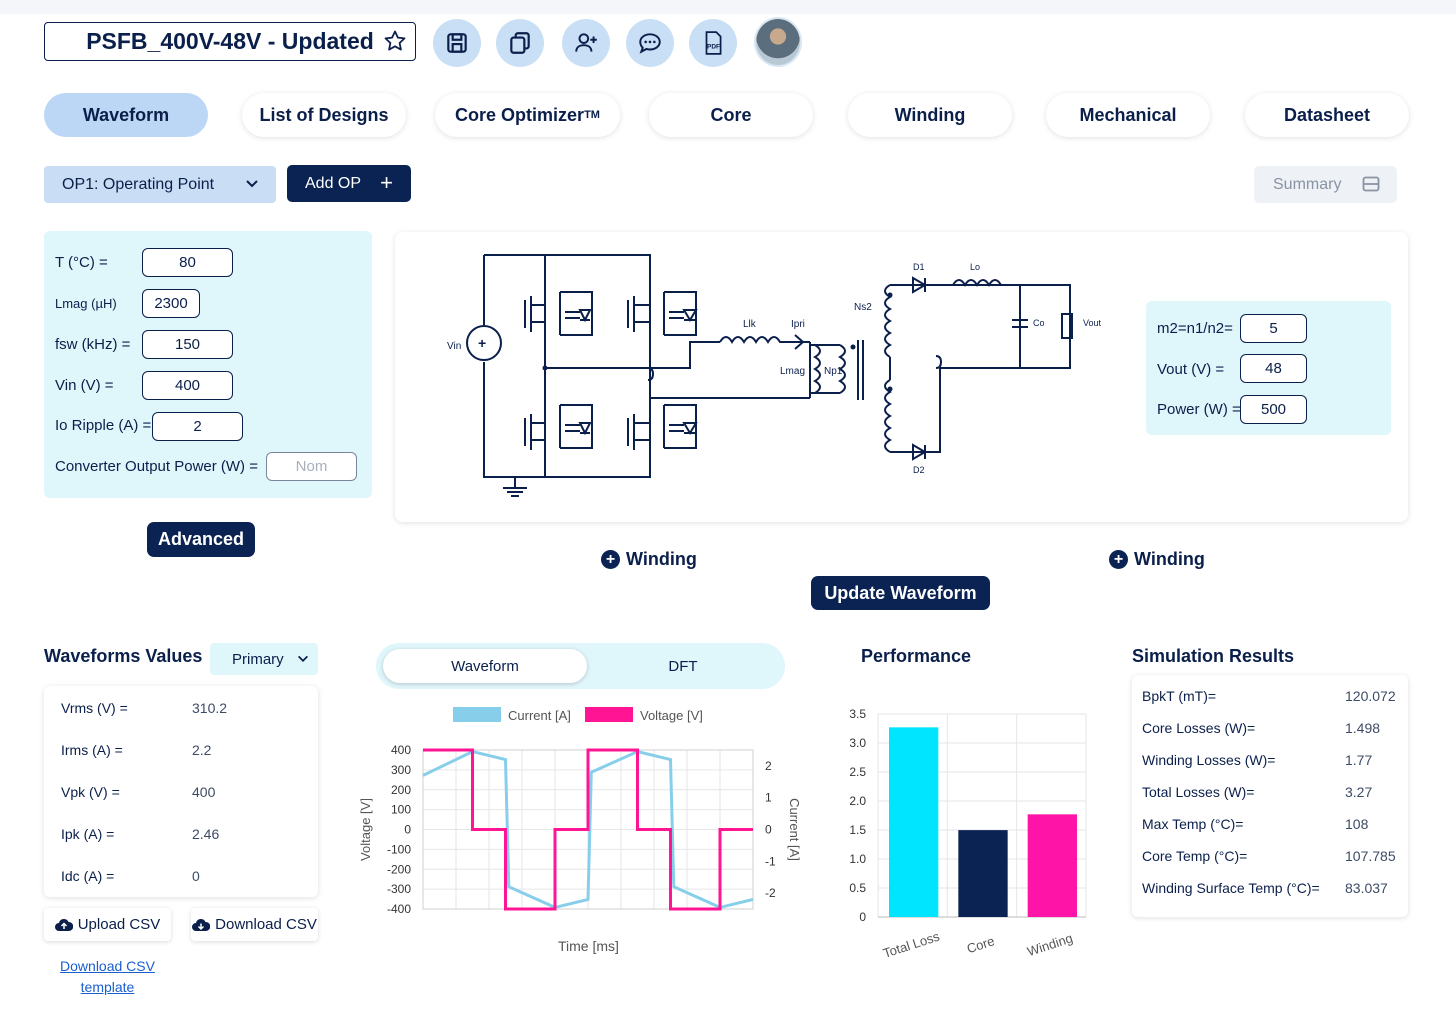 The image size is (1456, 1025). Describe the element at coordinates (395, 41) in the screenshot. I see `star-icon` at that location.